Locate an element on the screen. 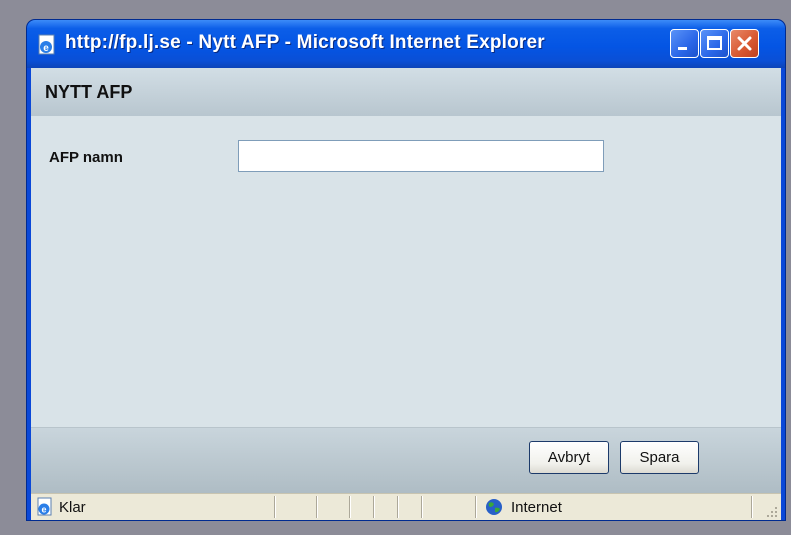 This screenshot has height=535, width=791. maximize-button is located at coordinates (714, 43).